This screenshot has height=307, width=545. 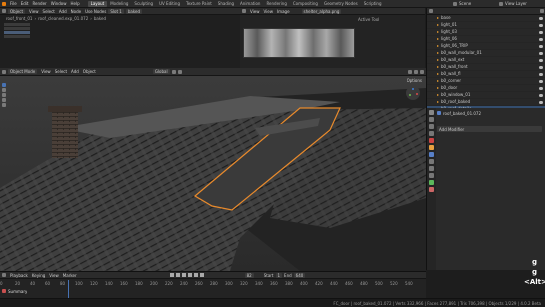 What do you see at coordinates (4, 95) in the screenshot?
I see `move-tool-icon` at bounding box center [4, 95].